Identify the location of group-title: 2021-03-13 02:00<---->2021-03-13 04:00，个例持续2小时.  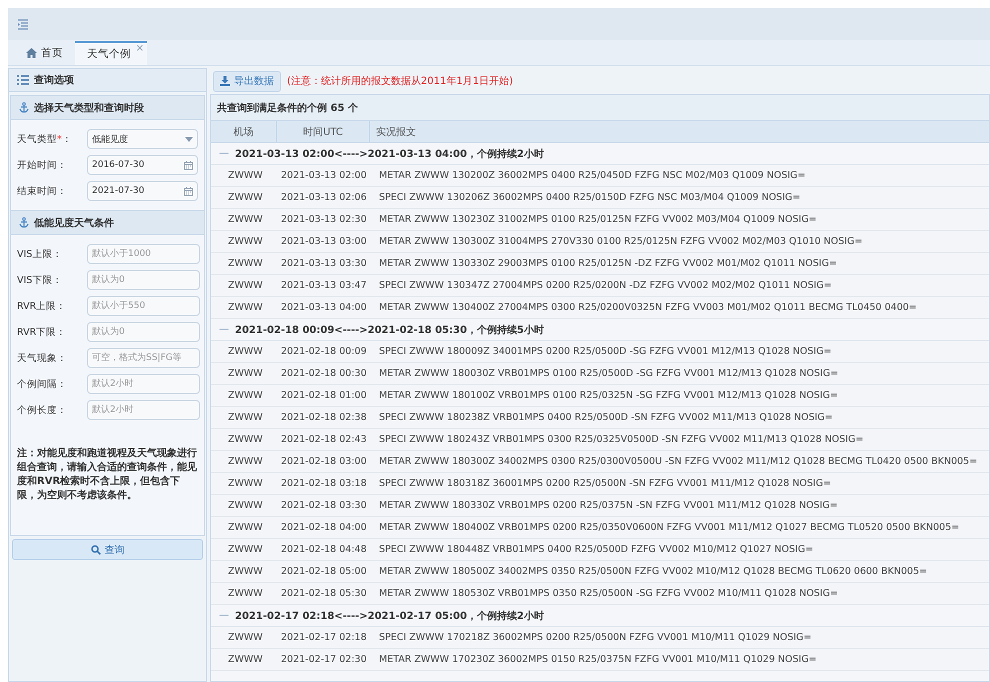
(389, 154).